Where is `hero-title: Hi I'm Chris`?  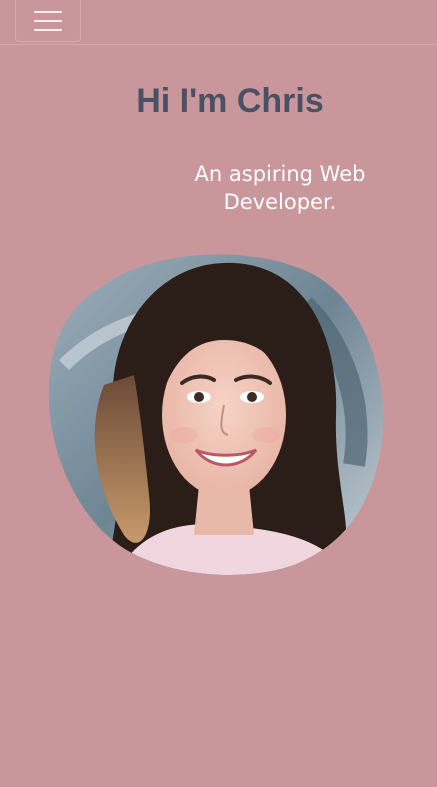 hero-title: Hi I'm Chris is located at coordinates (230, 101).